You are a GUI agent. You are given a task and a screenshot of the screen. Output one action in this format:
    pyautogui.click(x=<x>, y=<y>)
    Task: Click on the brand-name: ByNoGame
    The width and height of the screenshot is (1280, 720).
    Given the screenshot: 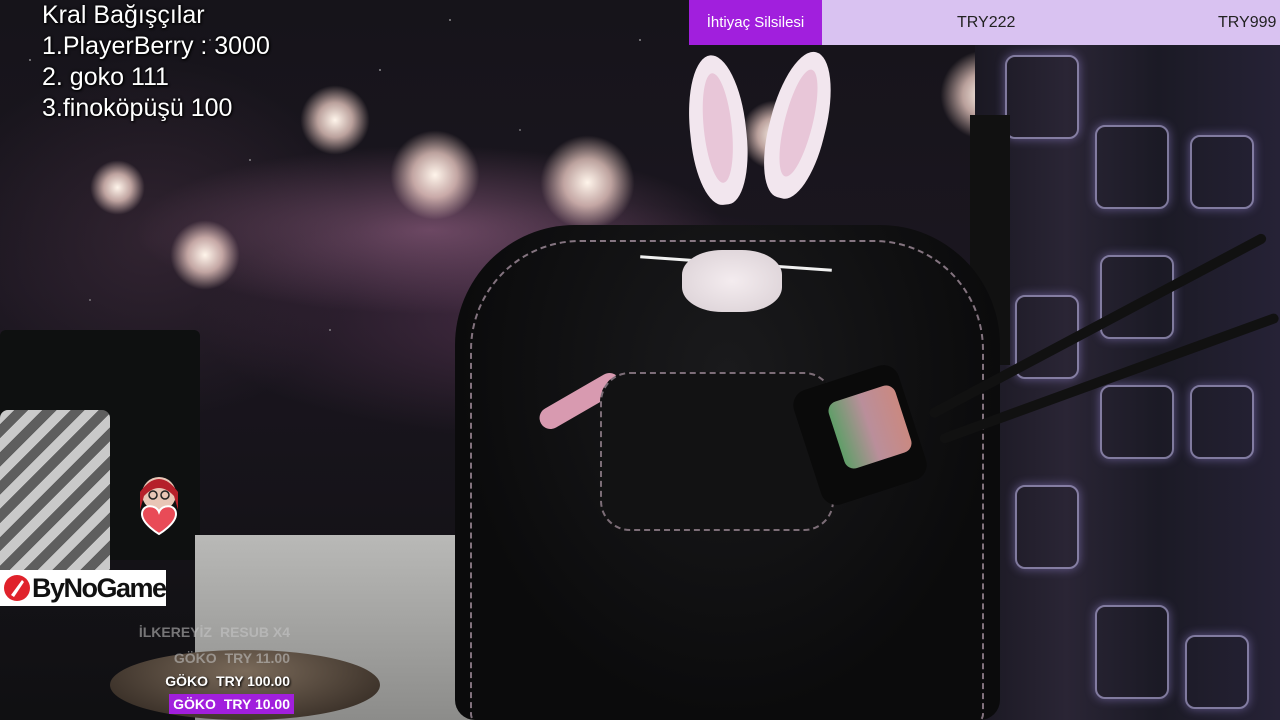 What is the action you would take?
    pyautogui.click(x=99, y=587)
    